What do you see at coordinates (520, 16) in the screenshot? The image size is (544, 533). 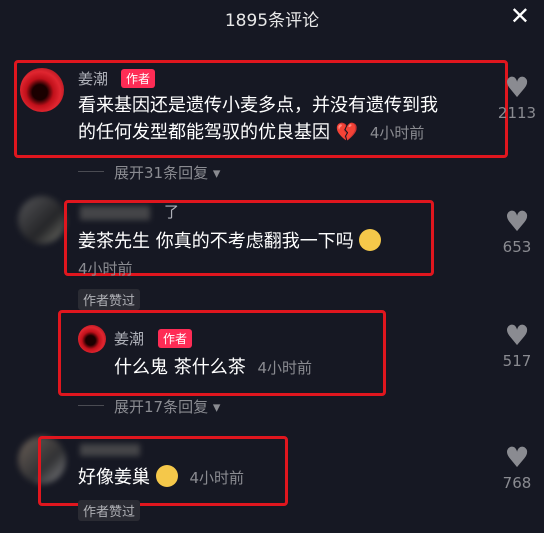 I see `close-icon: ✕` at bounding box center [520, 16].